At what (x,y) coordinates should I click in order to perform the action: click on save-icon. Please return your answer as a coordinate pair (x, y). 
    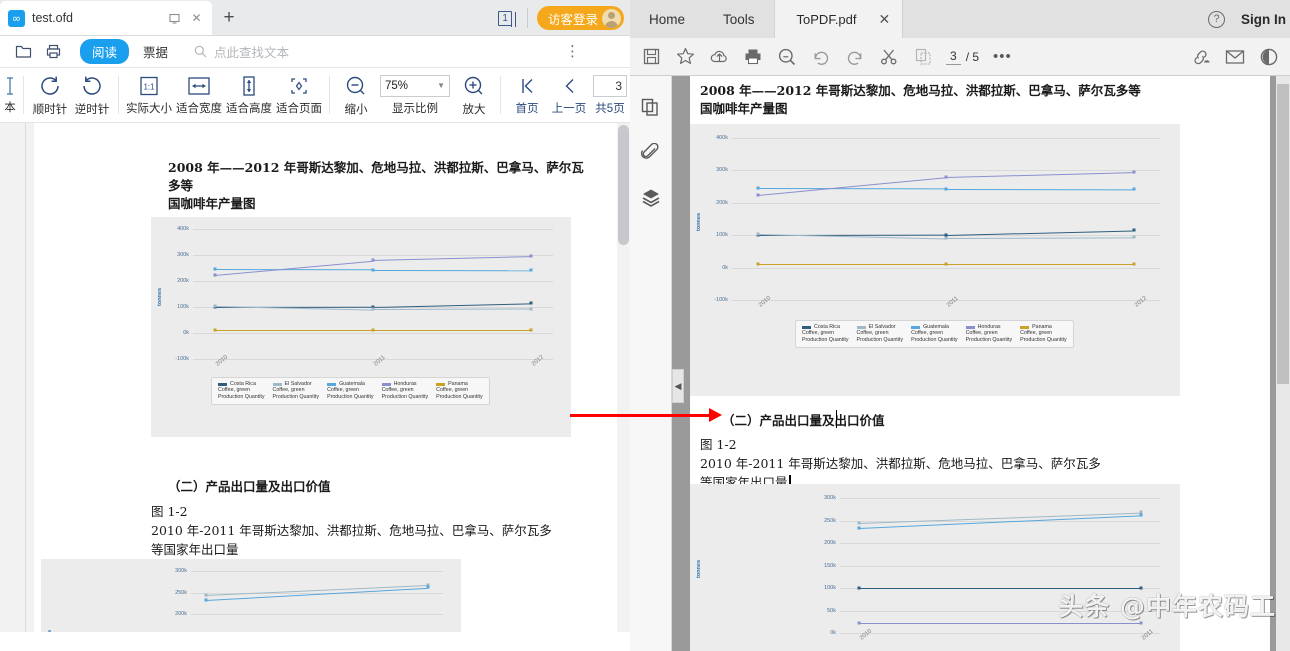
    Looking at the image, I should click on (651, 57).